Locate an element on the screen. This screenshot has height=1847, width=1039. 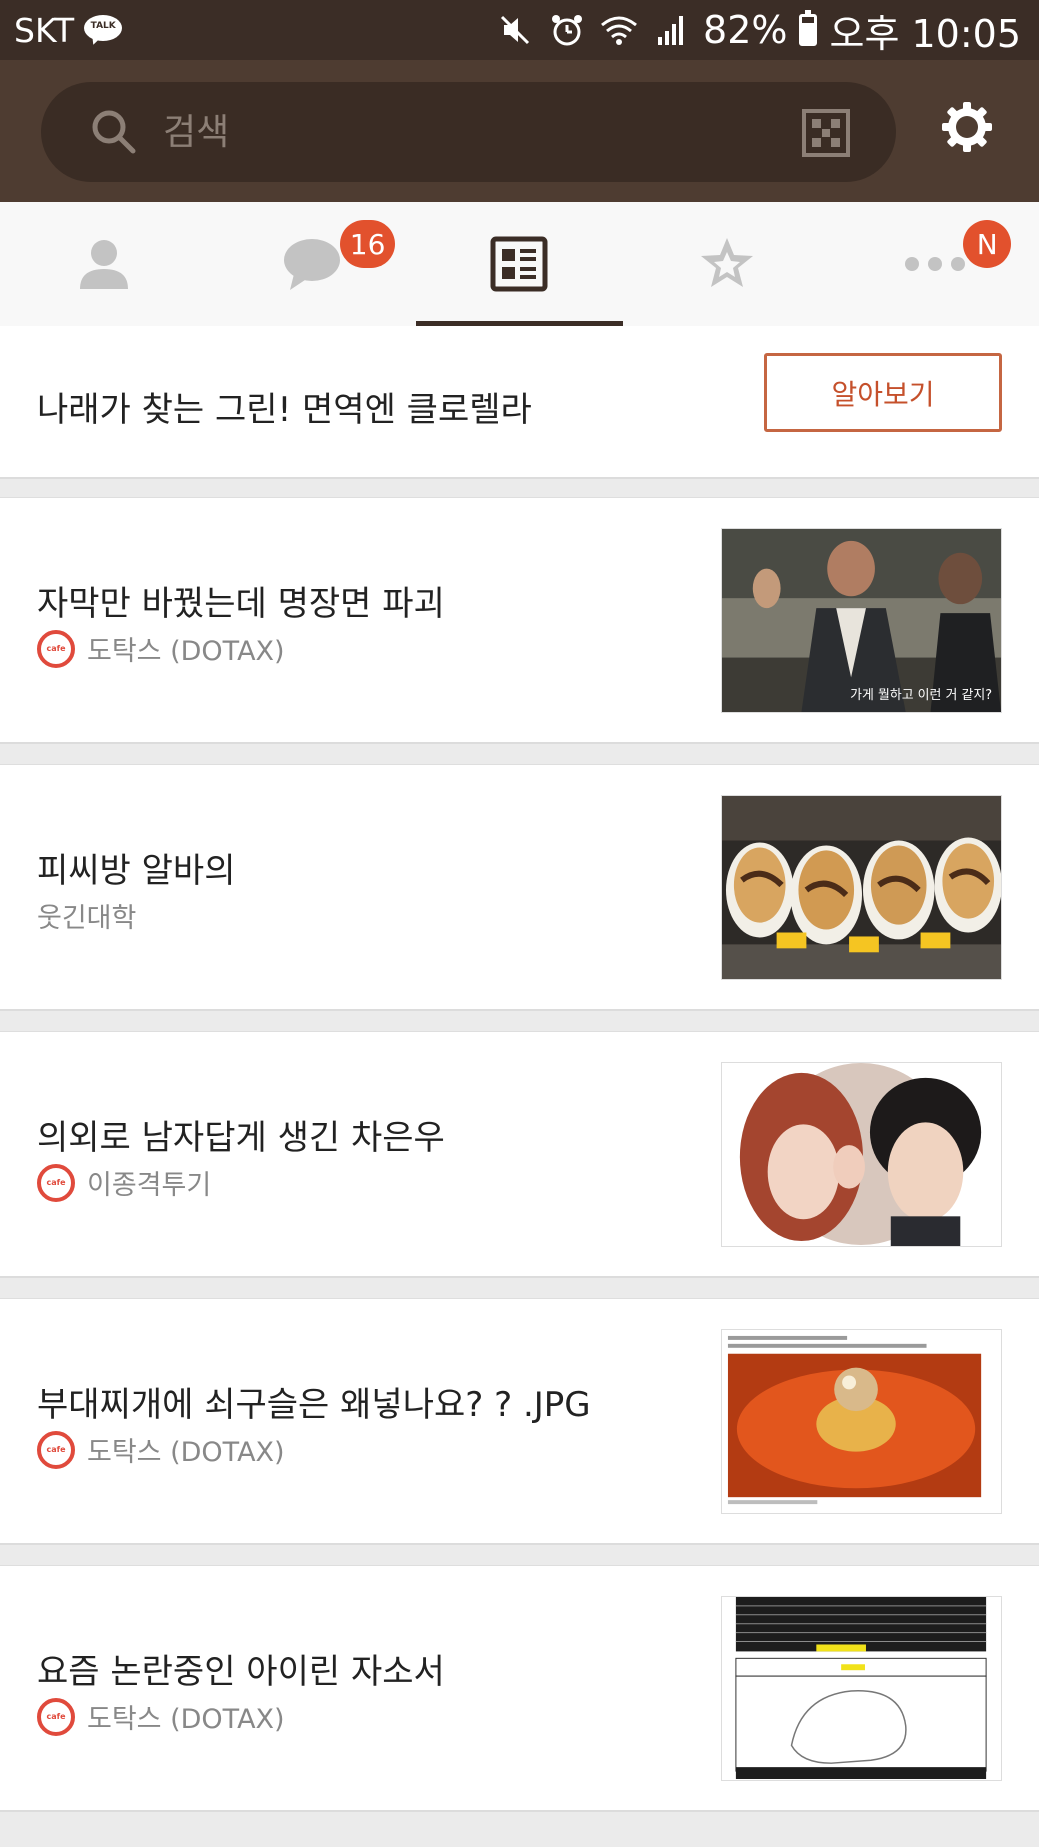
news-source: cafe 이종격투기 is located at coordinates (124, 1182).